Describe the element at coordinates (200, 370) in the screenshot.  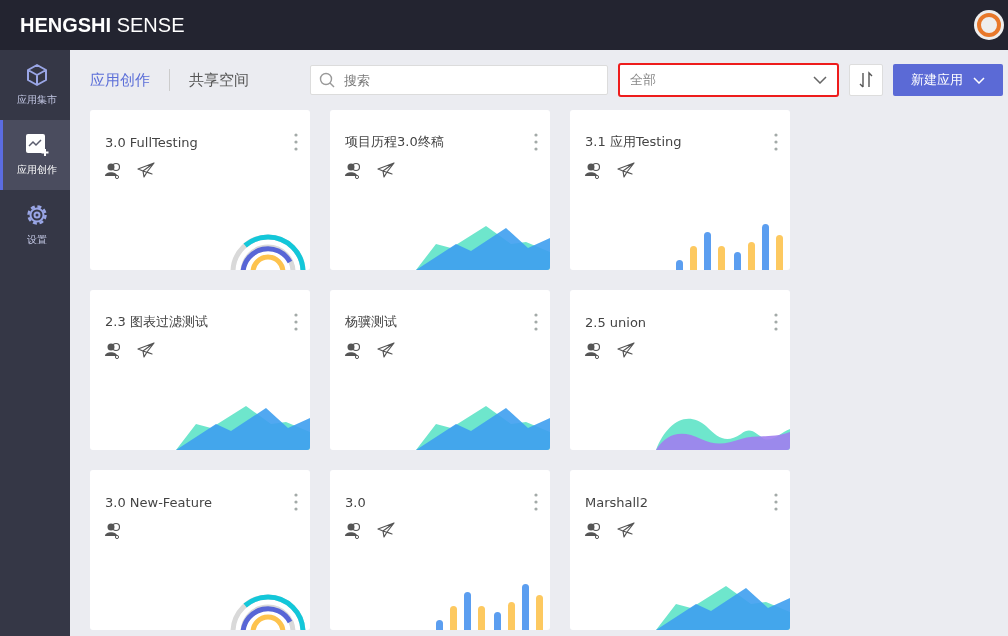
I see `app-card: 2.3 图表过滤测试` at that location.